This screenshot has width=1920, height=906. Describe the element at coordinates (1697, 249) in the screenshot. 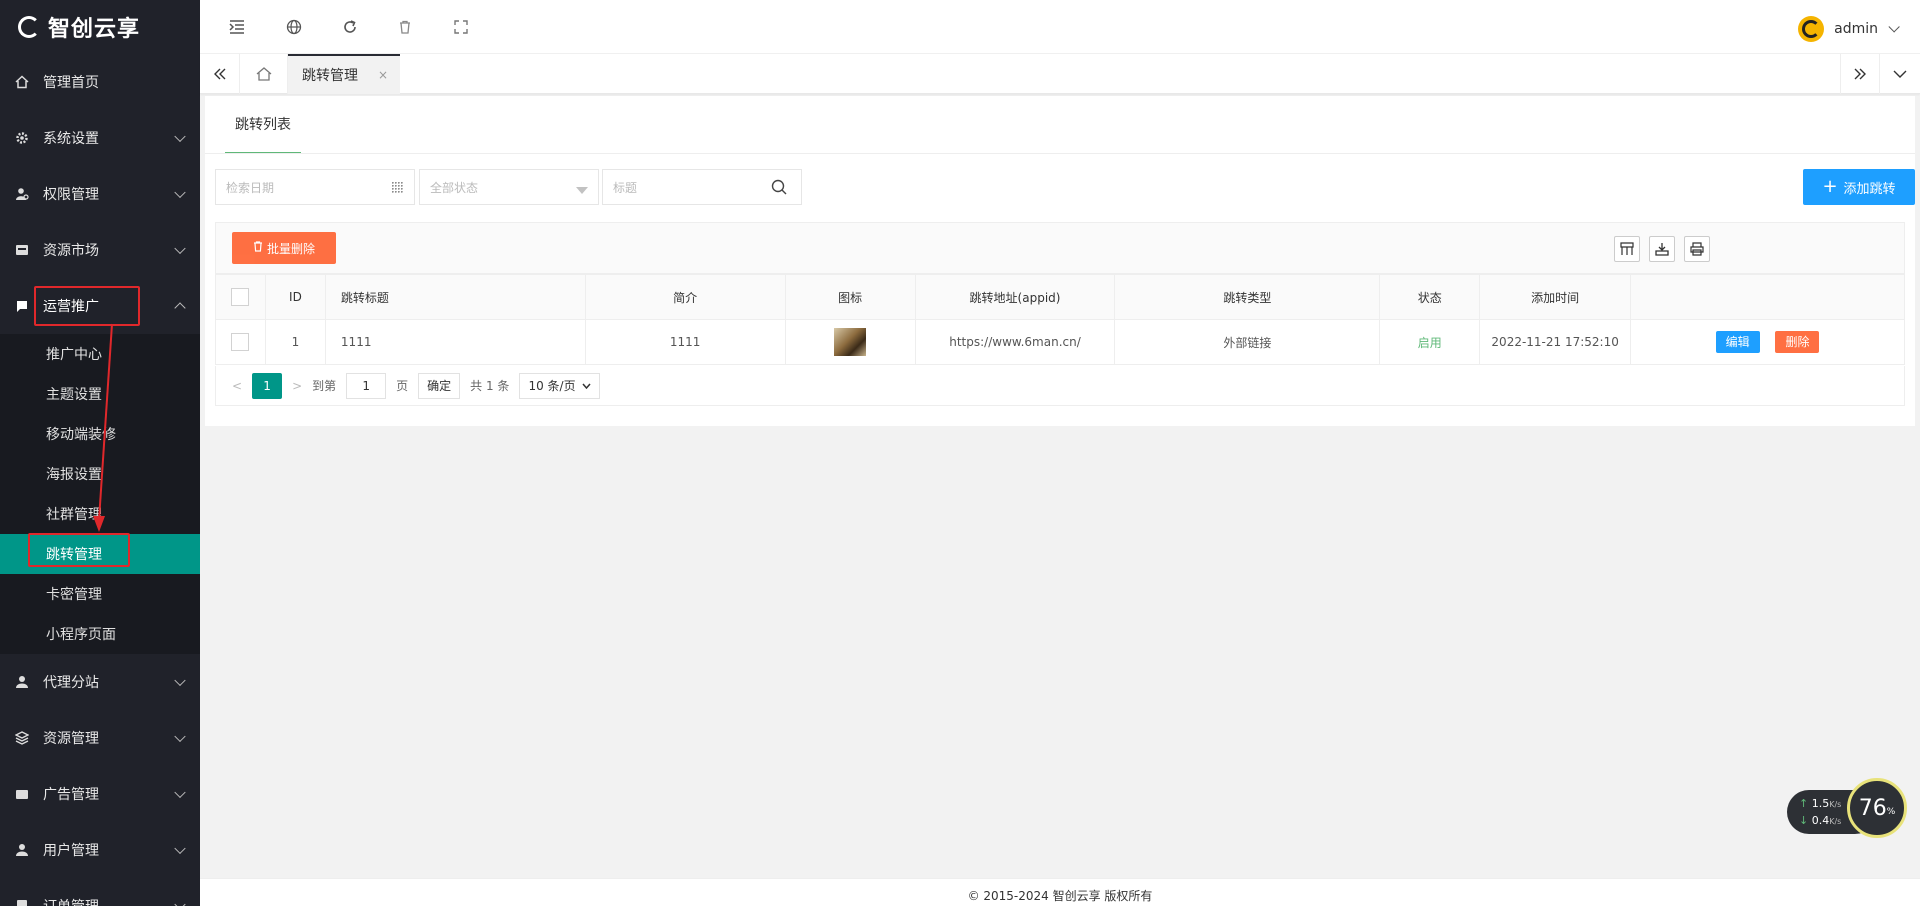

I see `print-icon` at that location.